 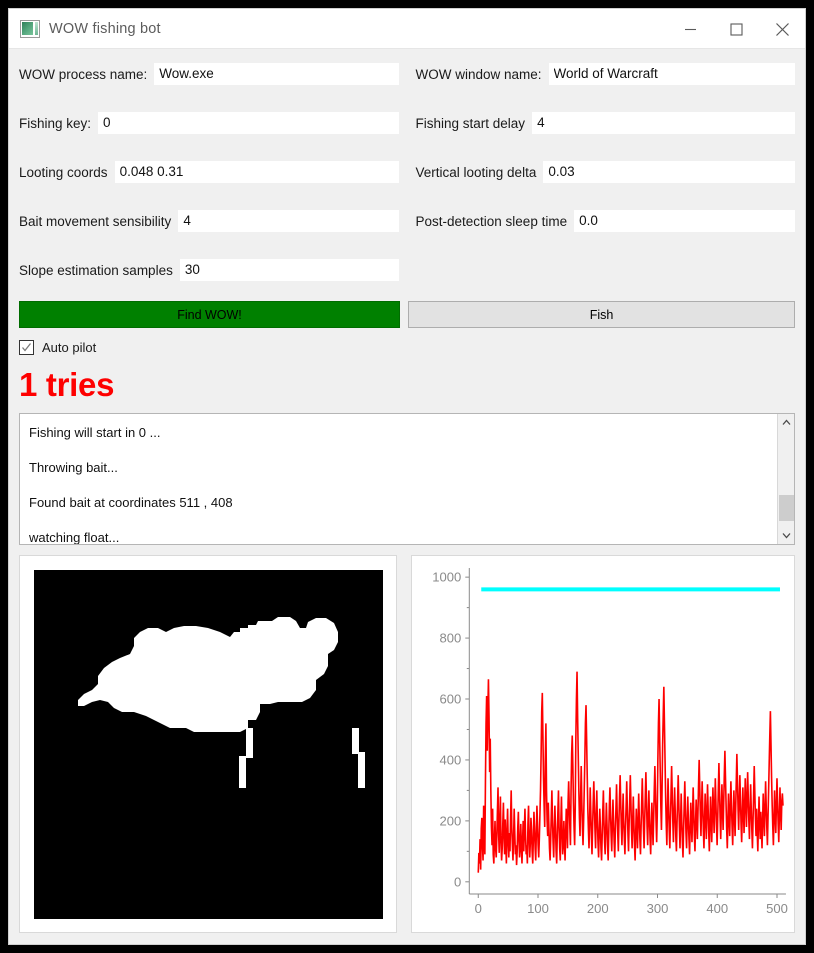 What do you see at coordinates (663, 123) in the screenshot?
I see `input-fishing-start-delay` at bounding box center [663, 123].